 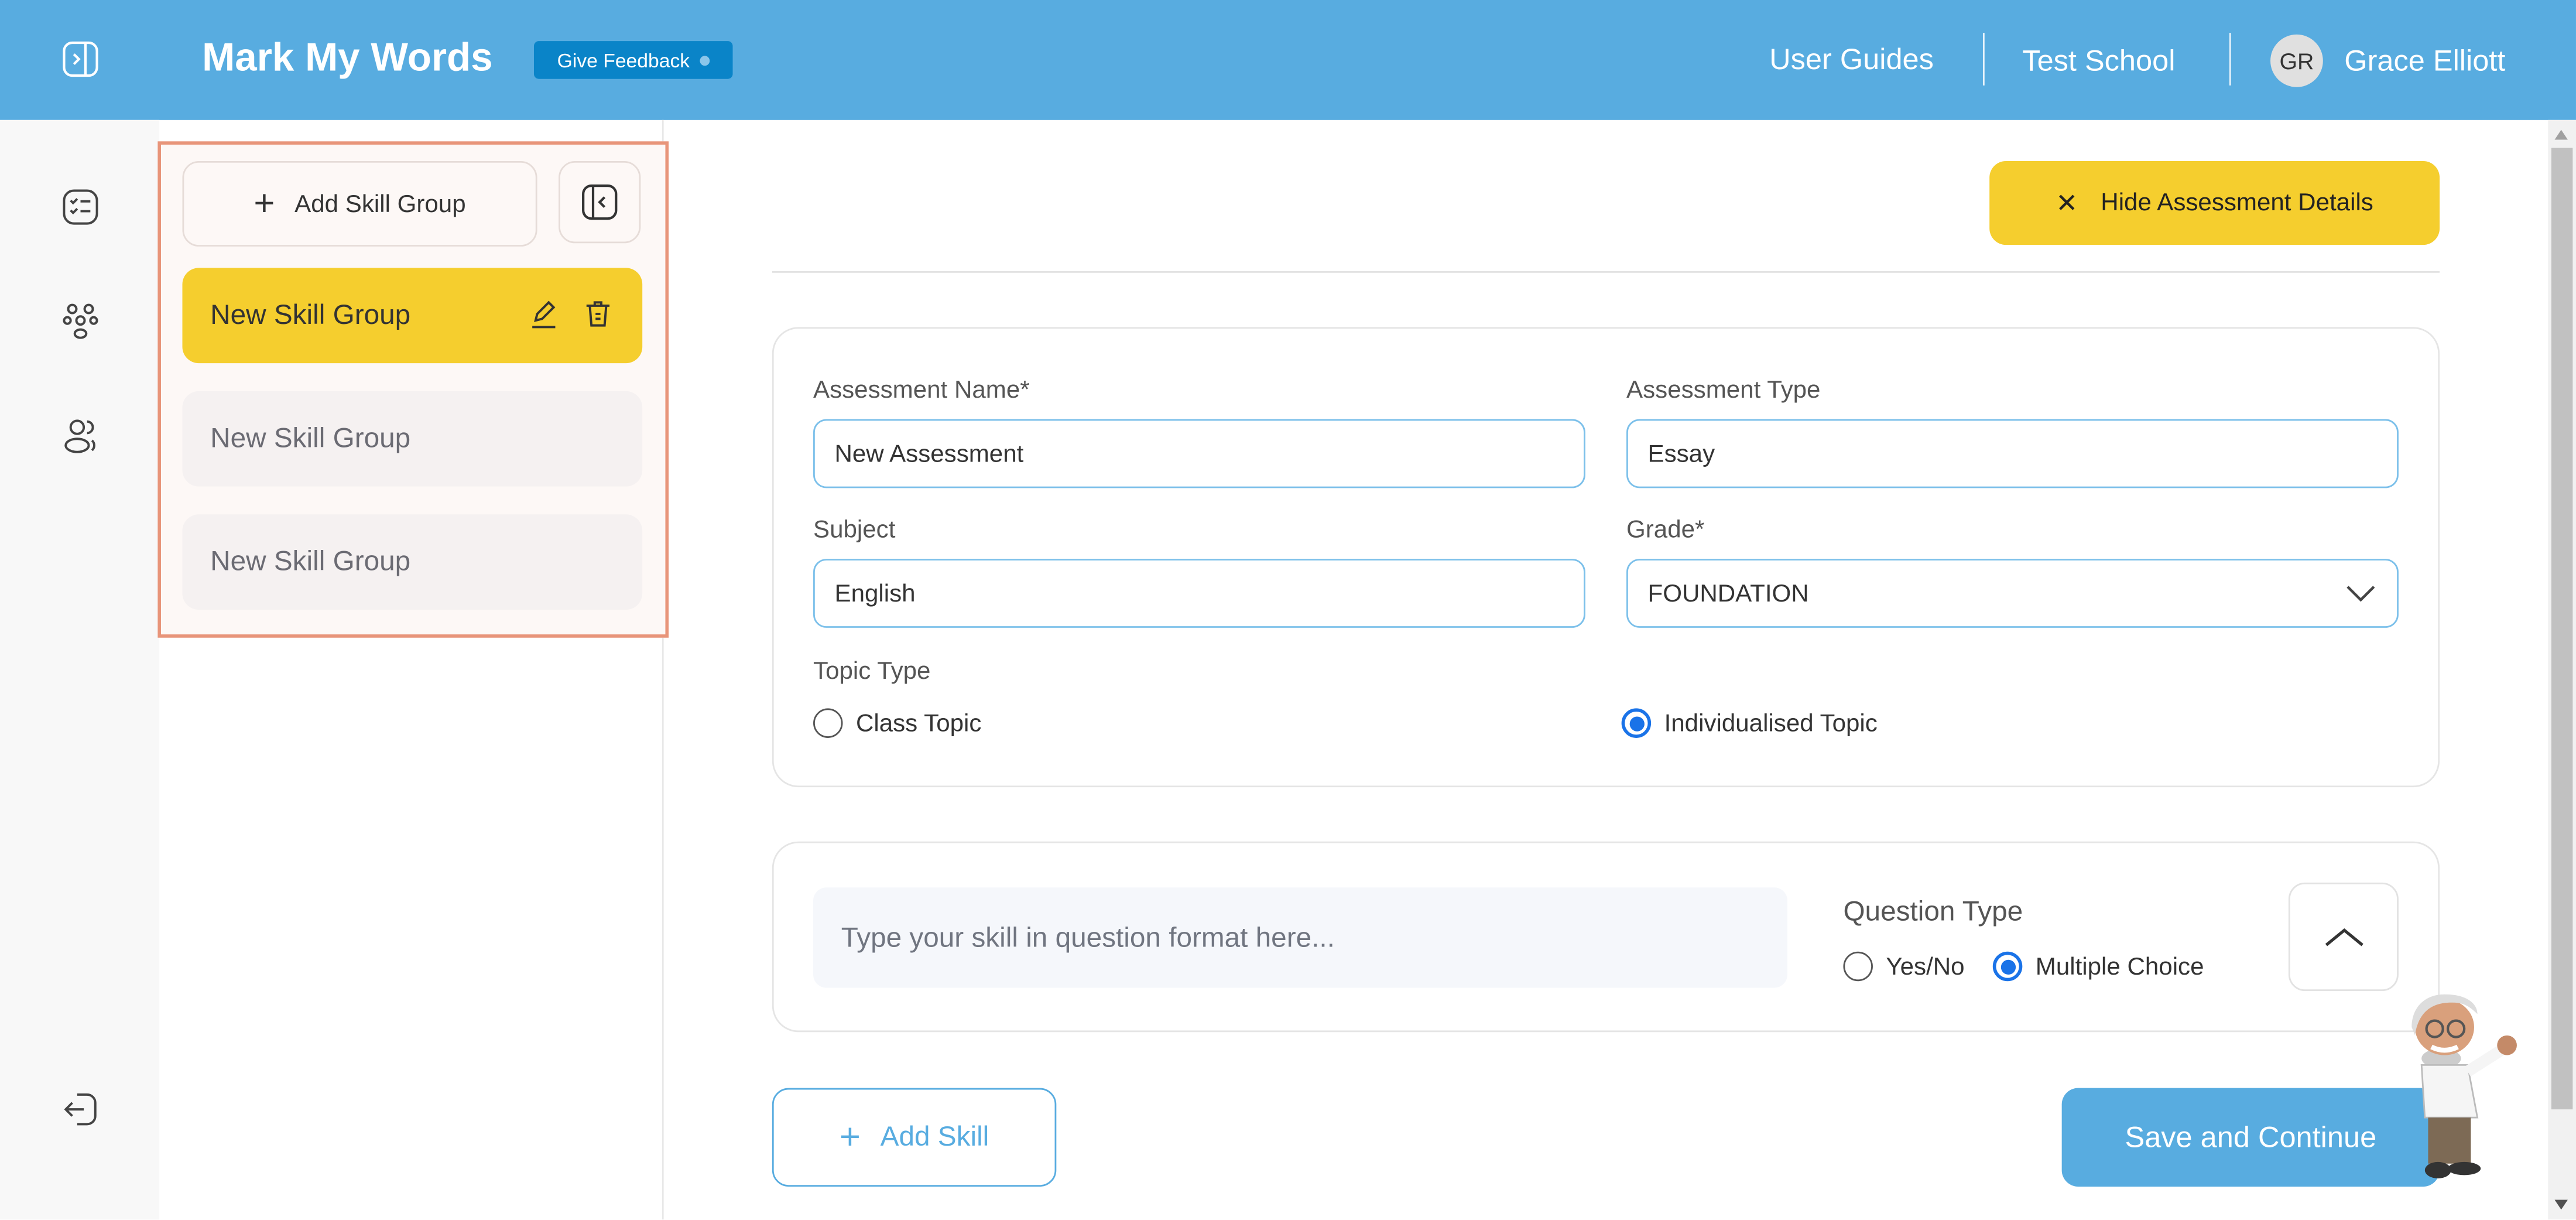 I want to click on give-feedback-button: Give Feedback, so click(x=633, y=60).